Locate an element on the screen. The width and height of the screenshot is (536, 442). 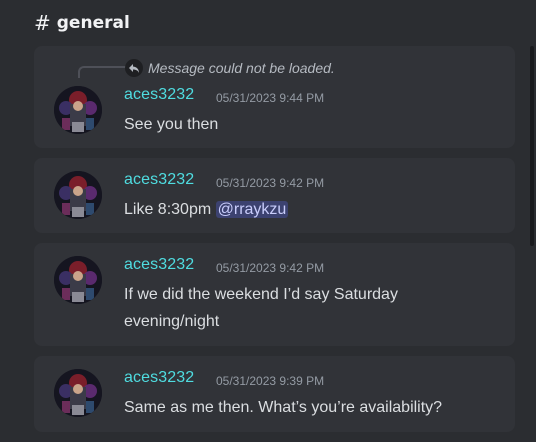
message-text-line: If we did the weekend I’d say Saturday is located at coordinates (261, 294).